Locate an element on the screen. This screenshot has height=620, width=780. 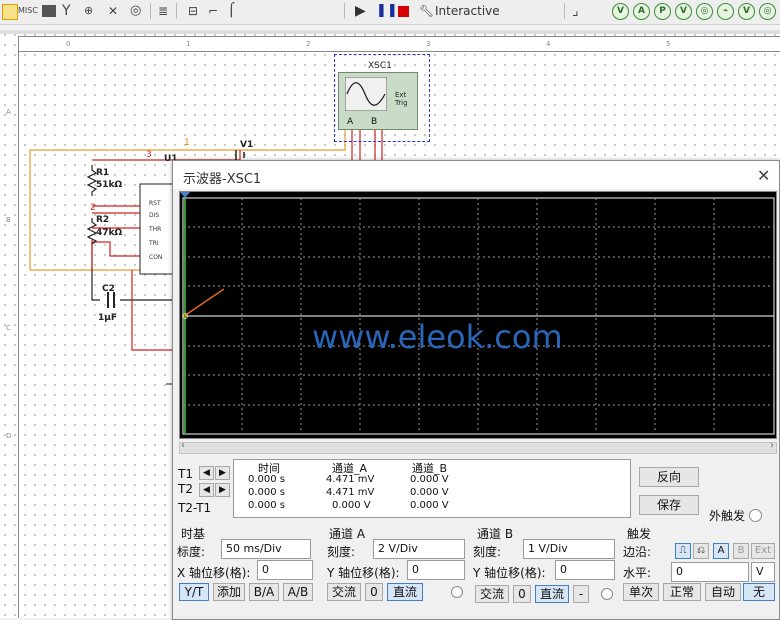
trigger-level-unit: V is located at coordinates (763, 572).